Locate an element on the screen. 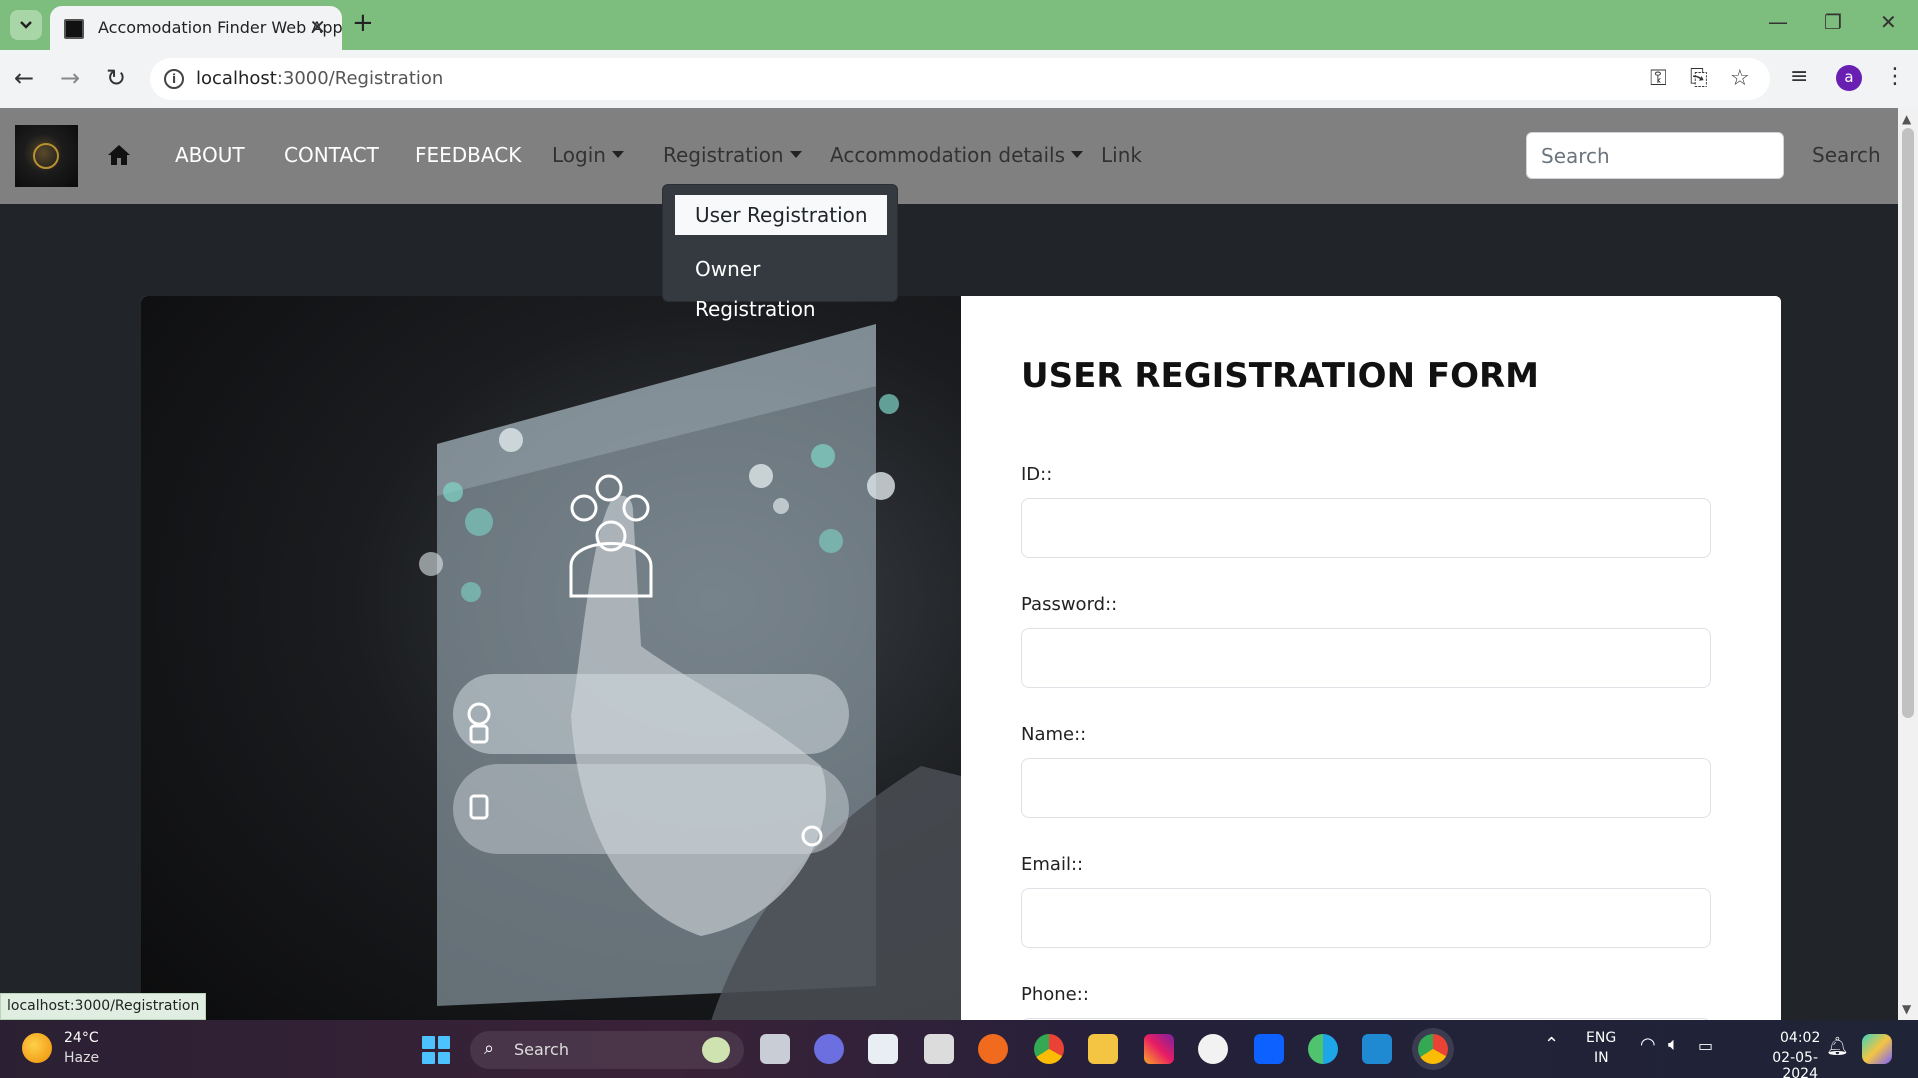 Image resolution: width=1918 pixels, height=1078 pixels. site-logo is located at coordinates (46, 156).